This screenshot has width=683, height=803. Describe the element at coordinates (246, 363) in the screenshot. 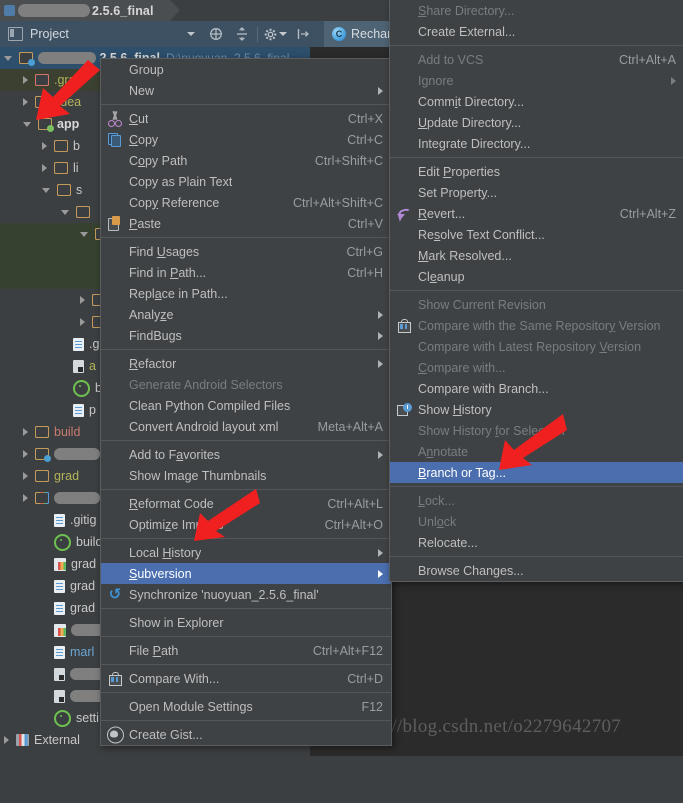

I see `menu-item-refactor: Refactor` at that location.